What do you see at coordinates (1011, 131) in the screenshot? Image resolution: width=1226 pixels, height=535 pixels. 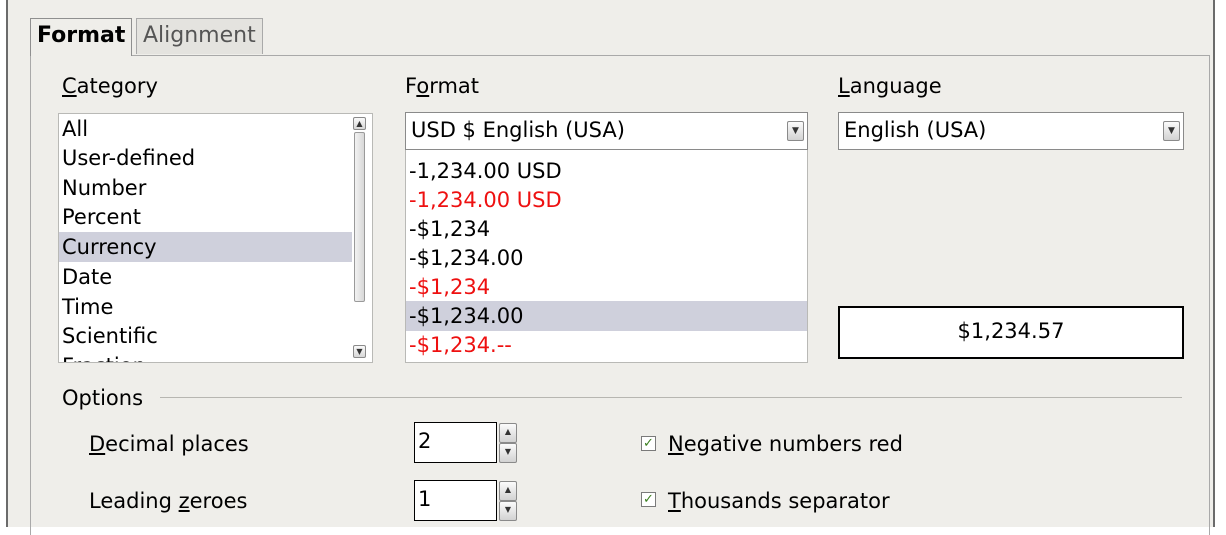 I see `language-select: English (USA) ▼` at bounding box center [1011, 131].